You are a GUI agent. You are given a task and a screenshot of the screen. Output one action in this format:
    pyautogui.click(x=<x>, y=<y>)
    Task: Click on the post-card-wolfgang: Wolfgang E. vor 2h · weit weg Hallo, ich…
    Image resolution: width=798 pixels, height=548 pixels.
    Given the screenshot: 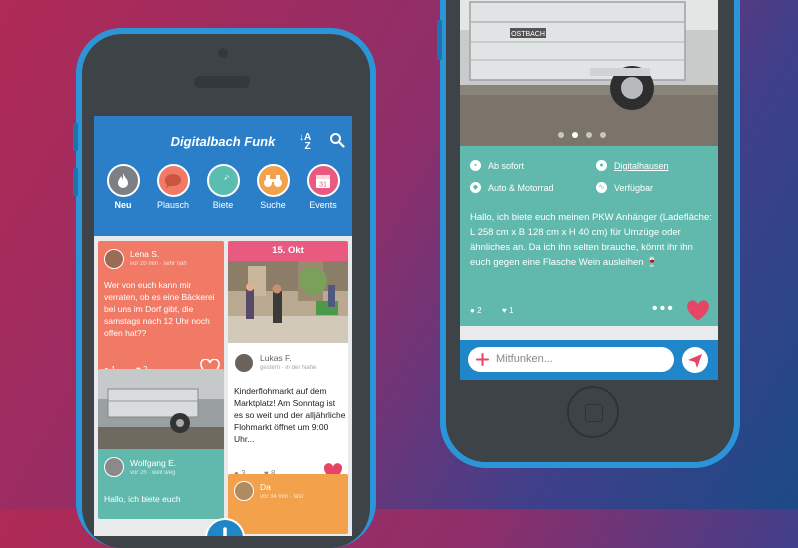 What is the action you would take?
    pyautogui.click(x=161, y=444)
    